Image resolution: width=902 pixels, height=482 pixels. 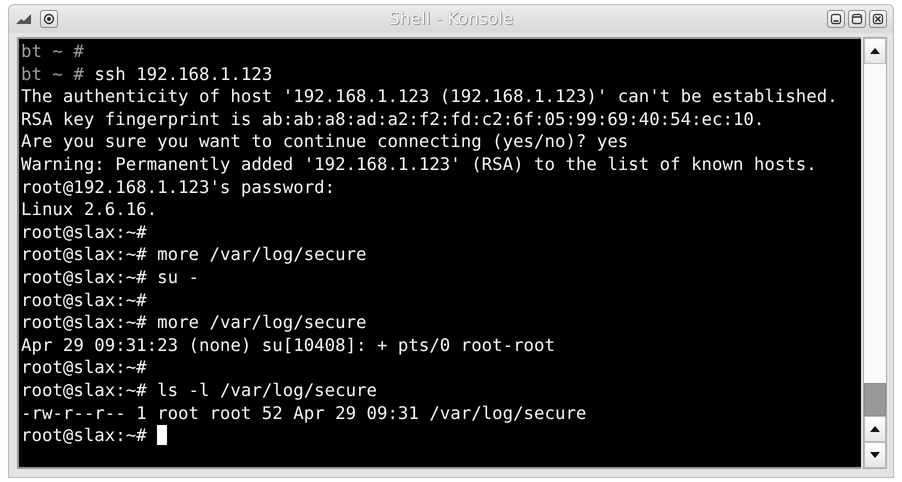 I want to click on minimize-button, so click(x=836, y=19).